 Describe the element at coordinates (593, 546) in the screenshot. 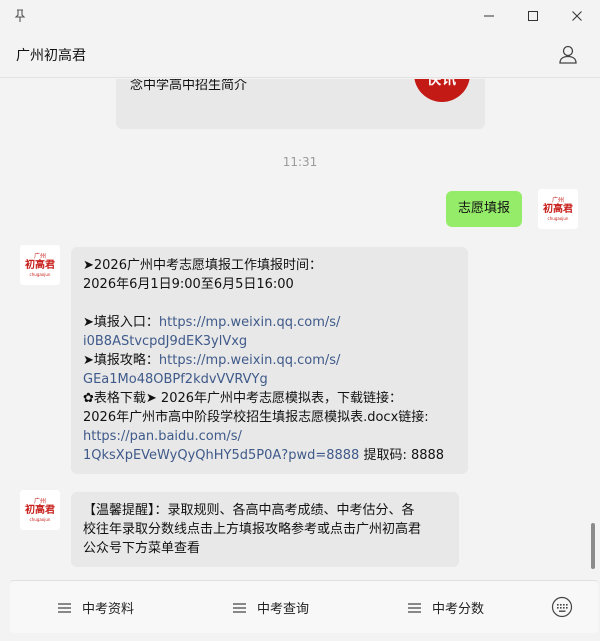

I see `scrollbar-thumb` at that location.